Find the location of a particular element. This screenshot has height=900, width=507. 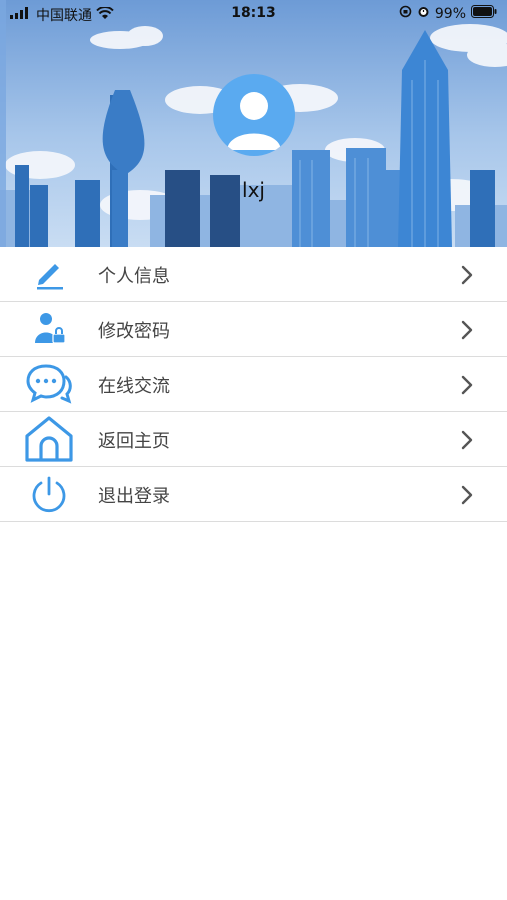

menu-item-return-home: 返回主页 is located at coordinates (253, 439).